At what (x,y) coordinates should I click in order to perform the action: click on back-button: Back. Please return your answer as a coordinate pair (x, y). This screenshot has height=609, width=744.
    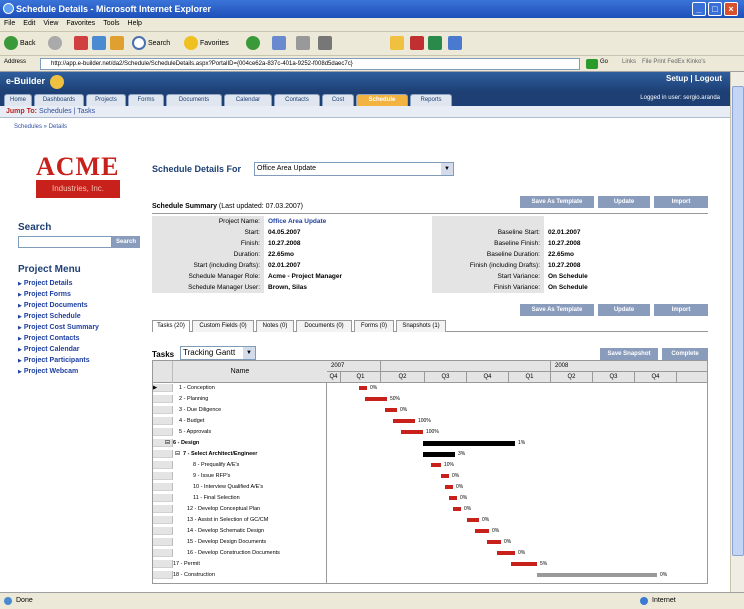
    Looking at the image, I should click on (20, 44).